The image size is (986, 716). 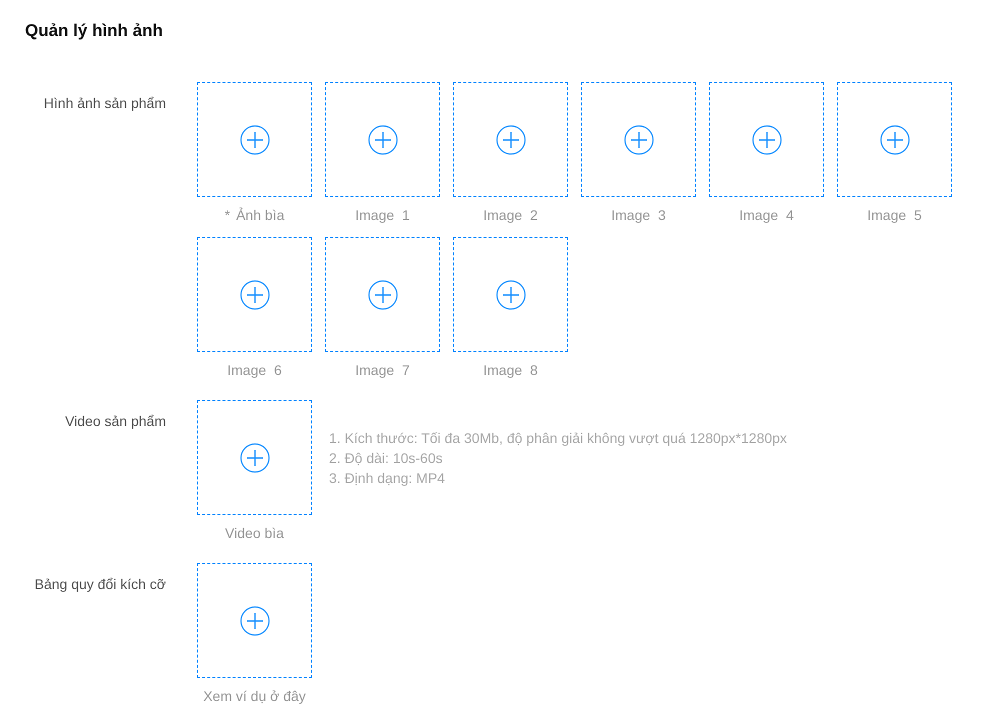 What do you see at coordinates (227, 215) in the screenshot?
I see `required-mark: *` at bounding box center [227, 215].